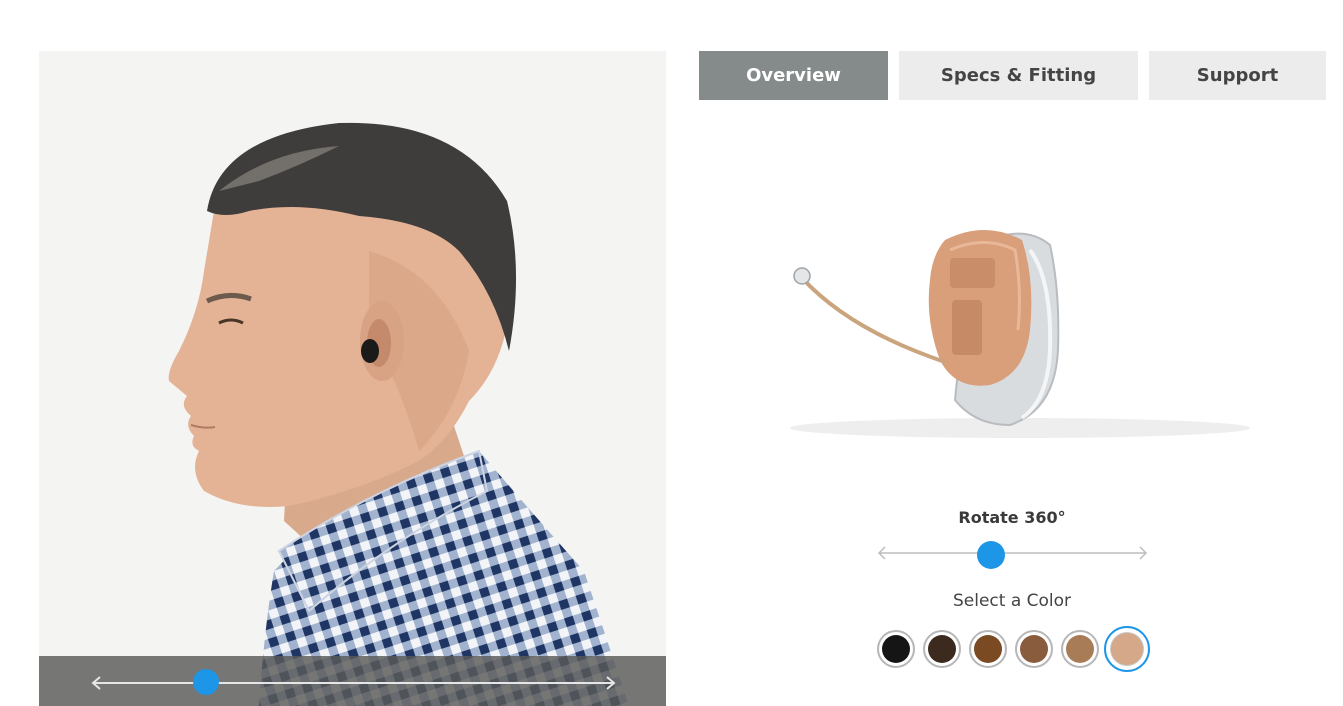 The height and width of the screenshot is (706, 1343). Describe the element at coordinates (988, 649) in the screenshot. I see `color-swatch-brown` at that location.